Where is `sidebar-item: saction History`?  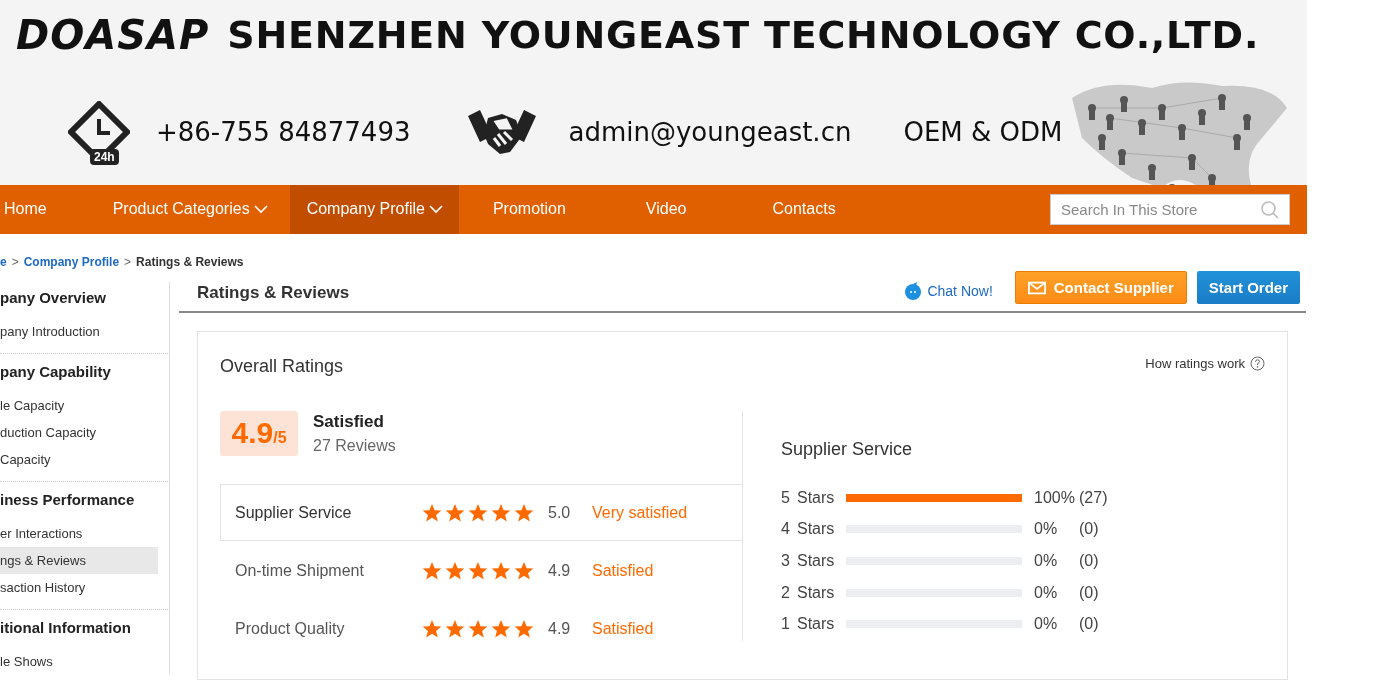
sidebar-item: saction History is located at coordinates (79, 587).